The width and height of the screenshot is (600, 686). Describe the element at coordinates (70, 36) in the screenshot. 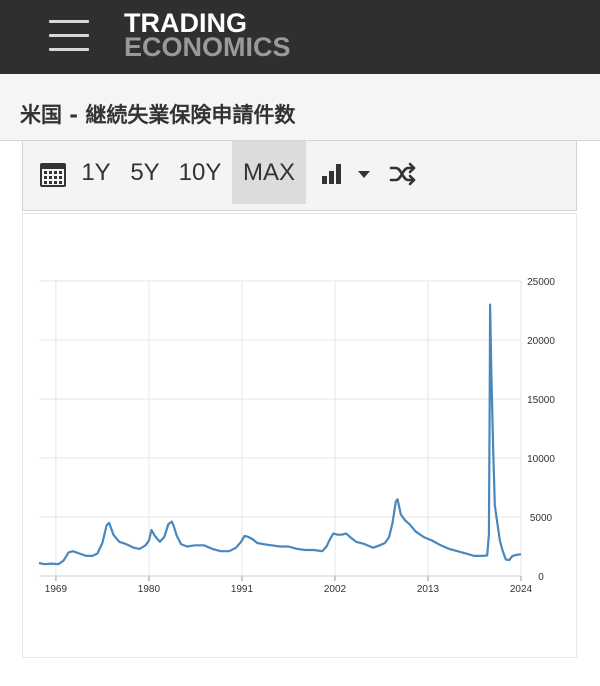

I see `menu-icon` at that location.